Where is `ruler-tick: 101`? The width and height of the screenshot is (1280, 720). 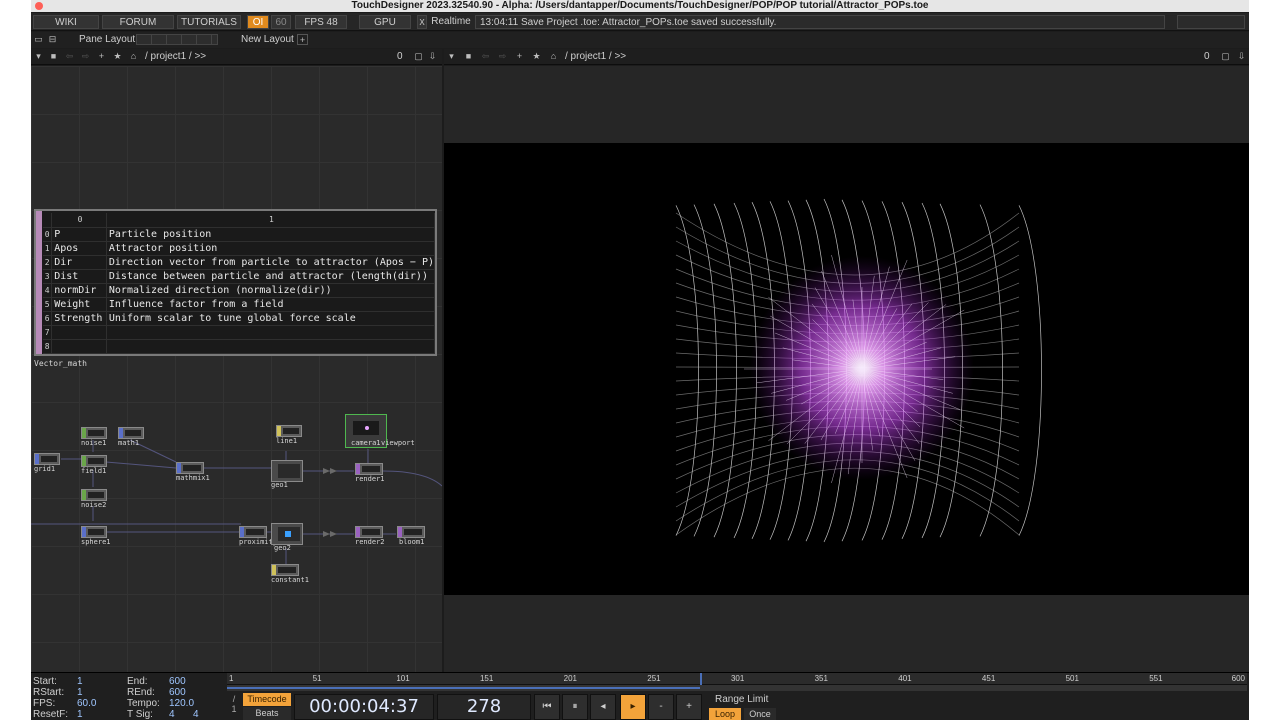 ruler-tick: 101 is located at coordinates (403, 678).